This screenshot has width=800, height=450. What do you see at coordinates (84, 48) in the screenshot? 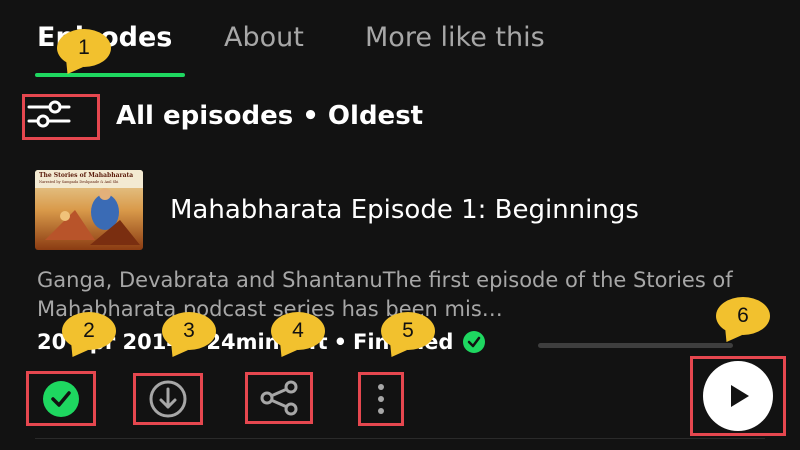
I see `annotation-bubble: 1` at bounding box center [84, 48].